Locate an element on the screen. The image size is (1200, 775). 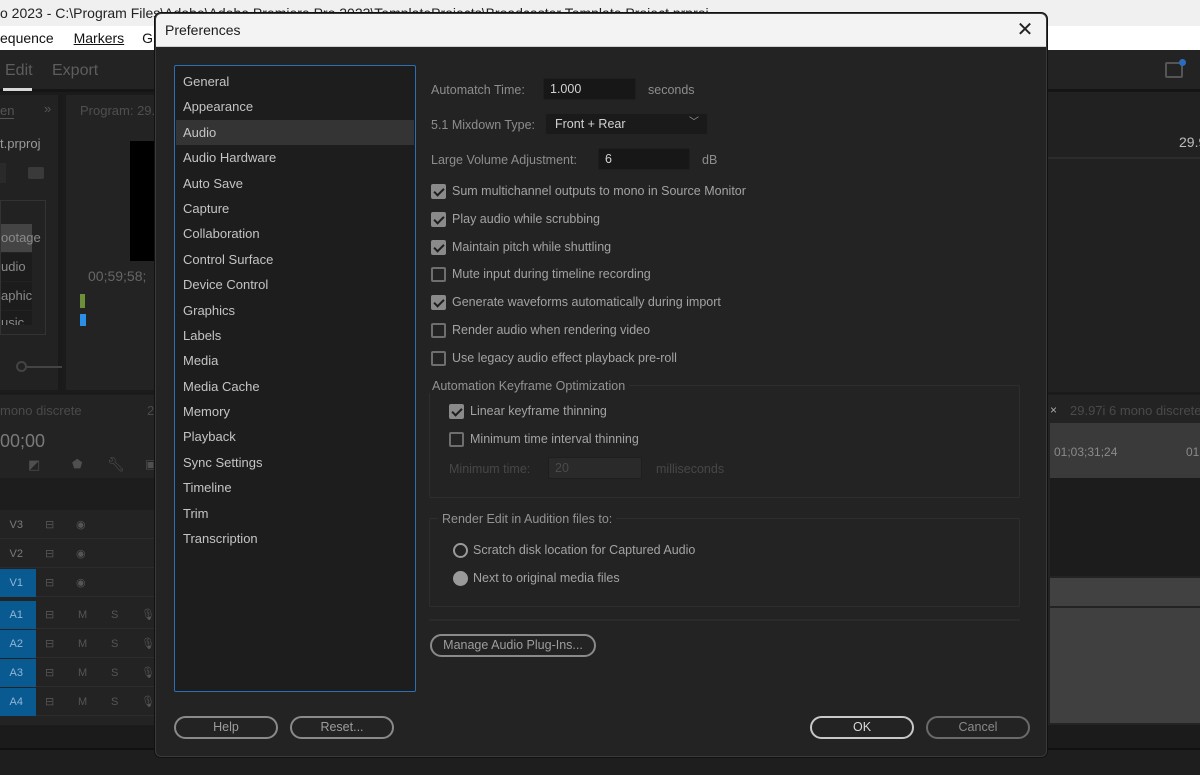
category-item-device-control: Device Control is located at coordinates (295, 284).